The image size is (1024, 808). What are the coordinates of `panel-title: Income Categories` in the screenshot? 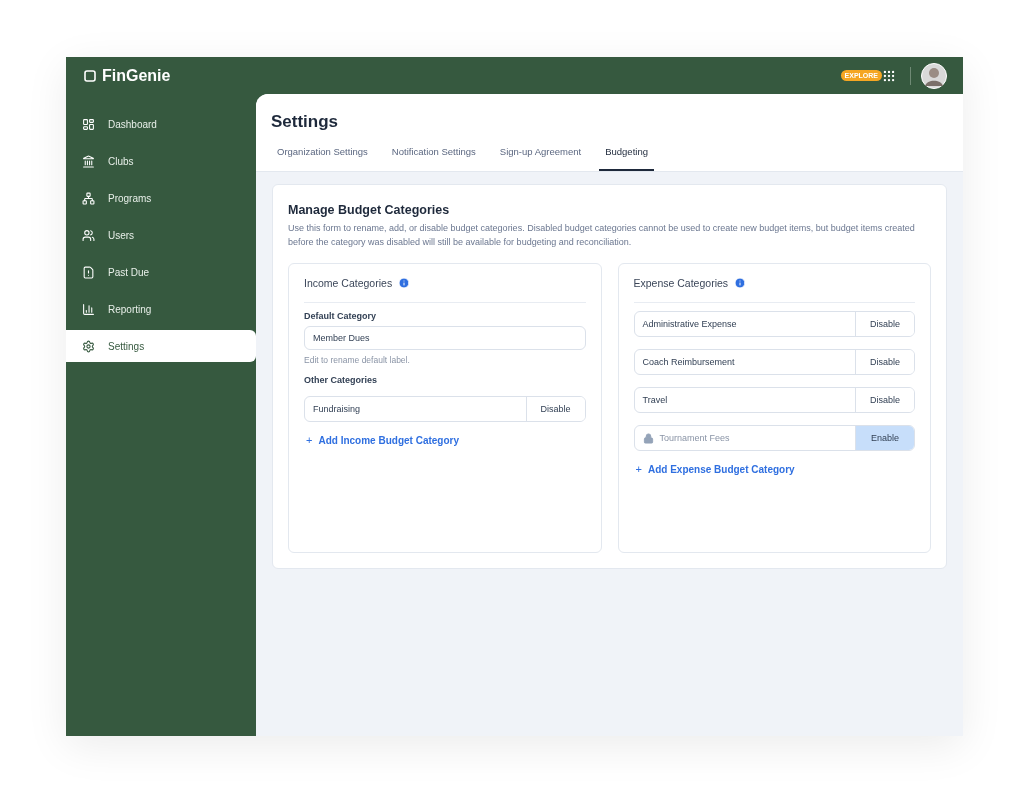 It's located at (348, 283).